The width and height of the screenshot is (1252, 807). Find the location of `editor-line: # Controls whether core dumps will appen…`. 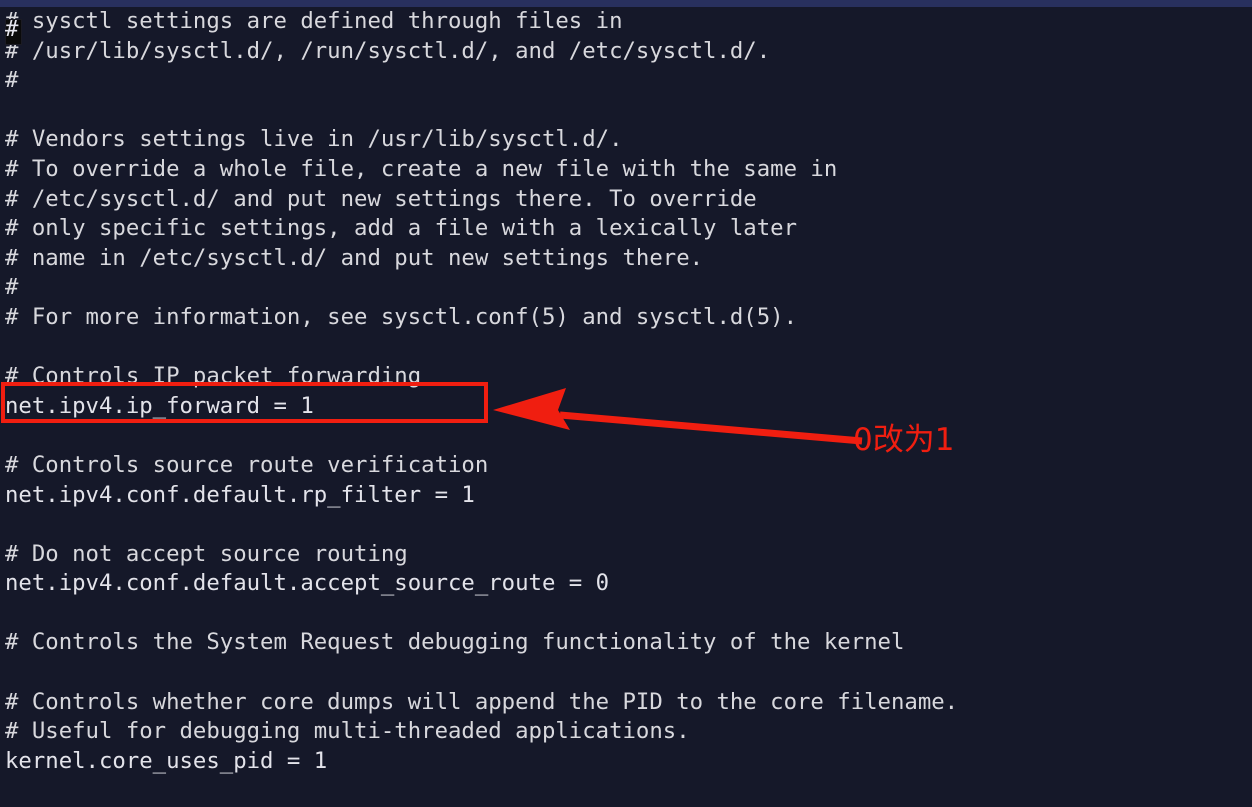

editor-line: # Controls whether core dumps will appen… is located at coordinates (626, 703).